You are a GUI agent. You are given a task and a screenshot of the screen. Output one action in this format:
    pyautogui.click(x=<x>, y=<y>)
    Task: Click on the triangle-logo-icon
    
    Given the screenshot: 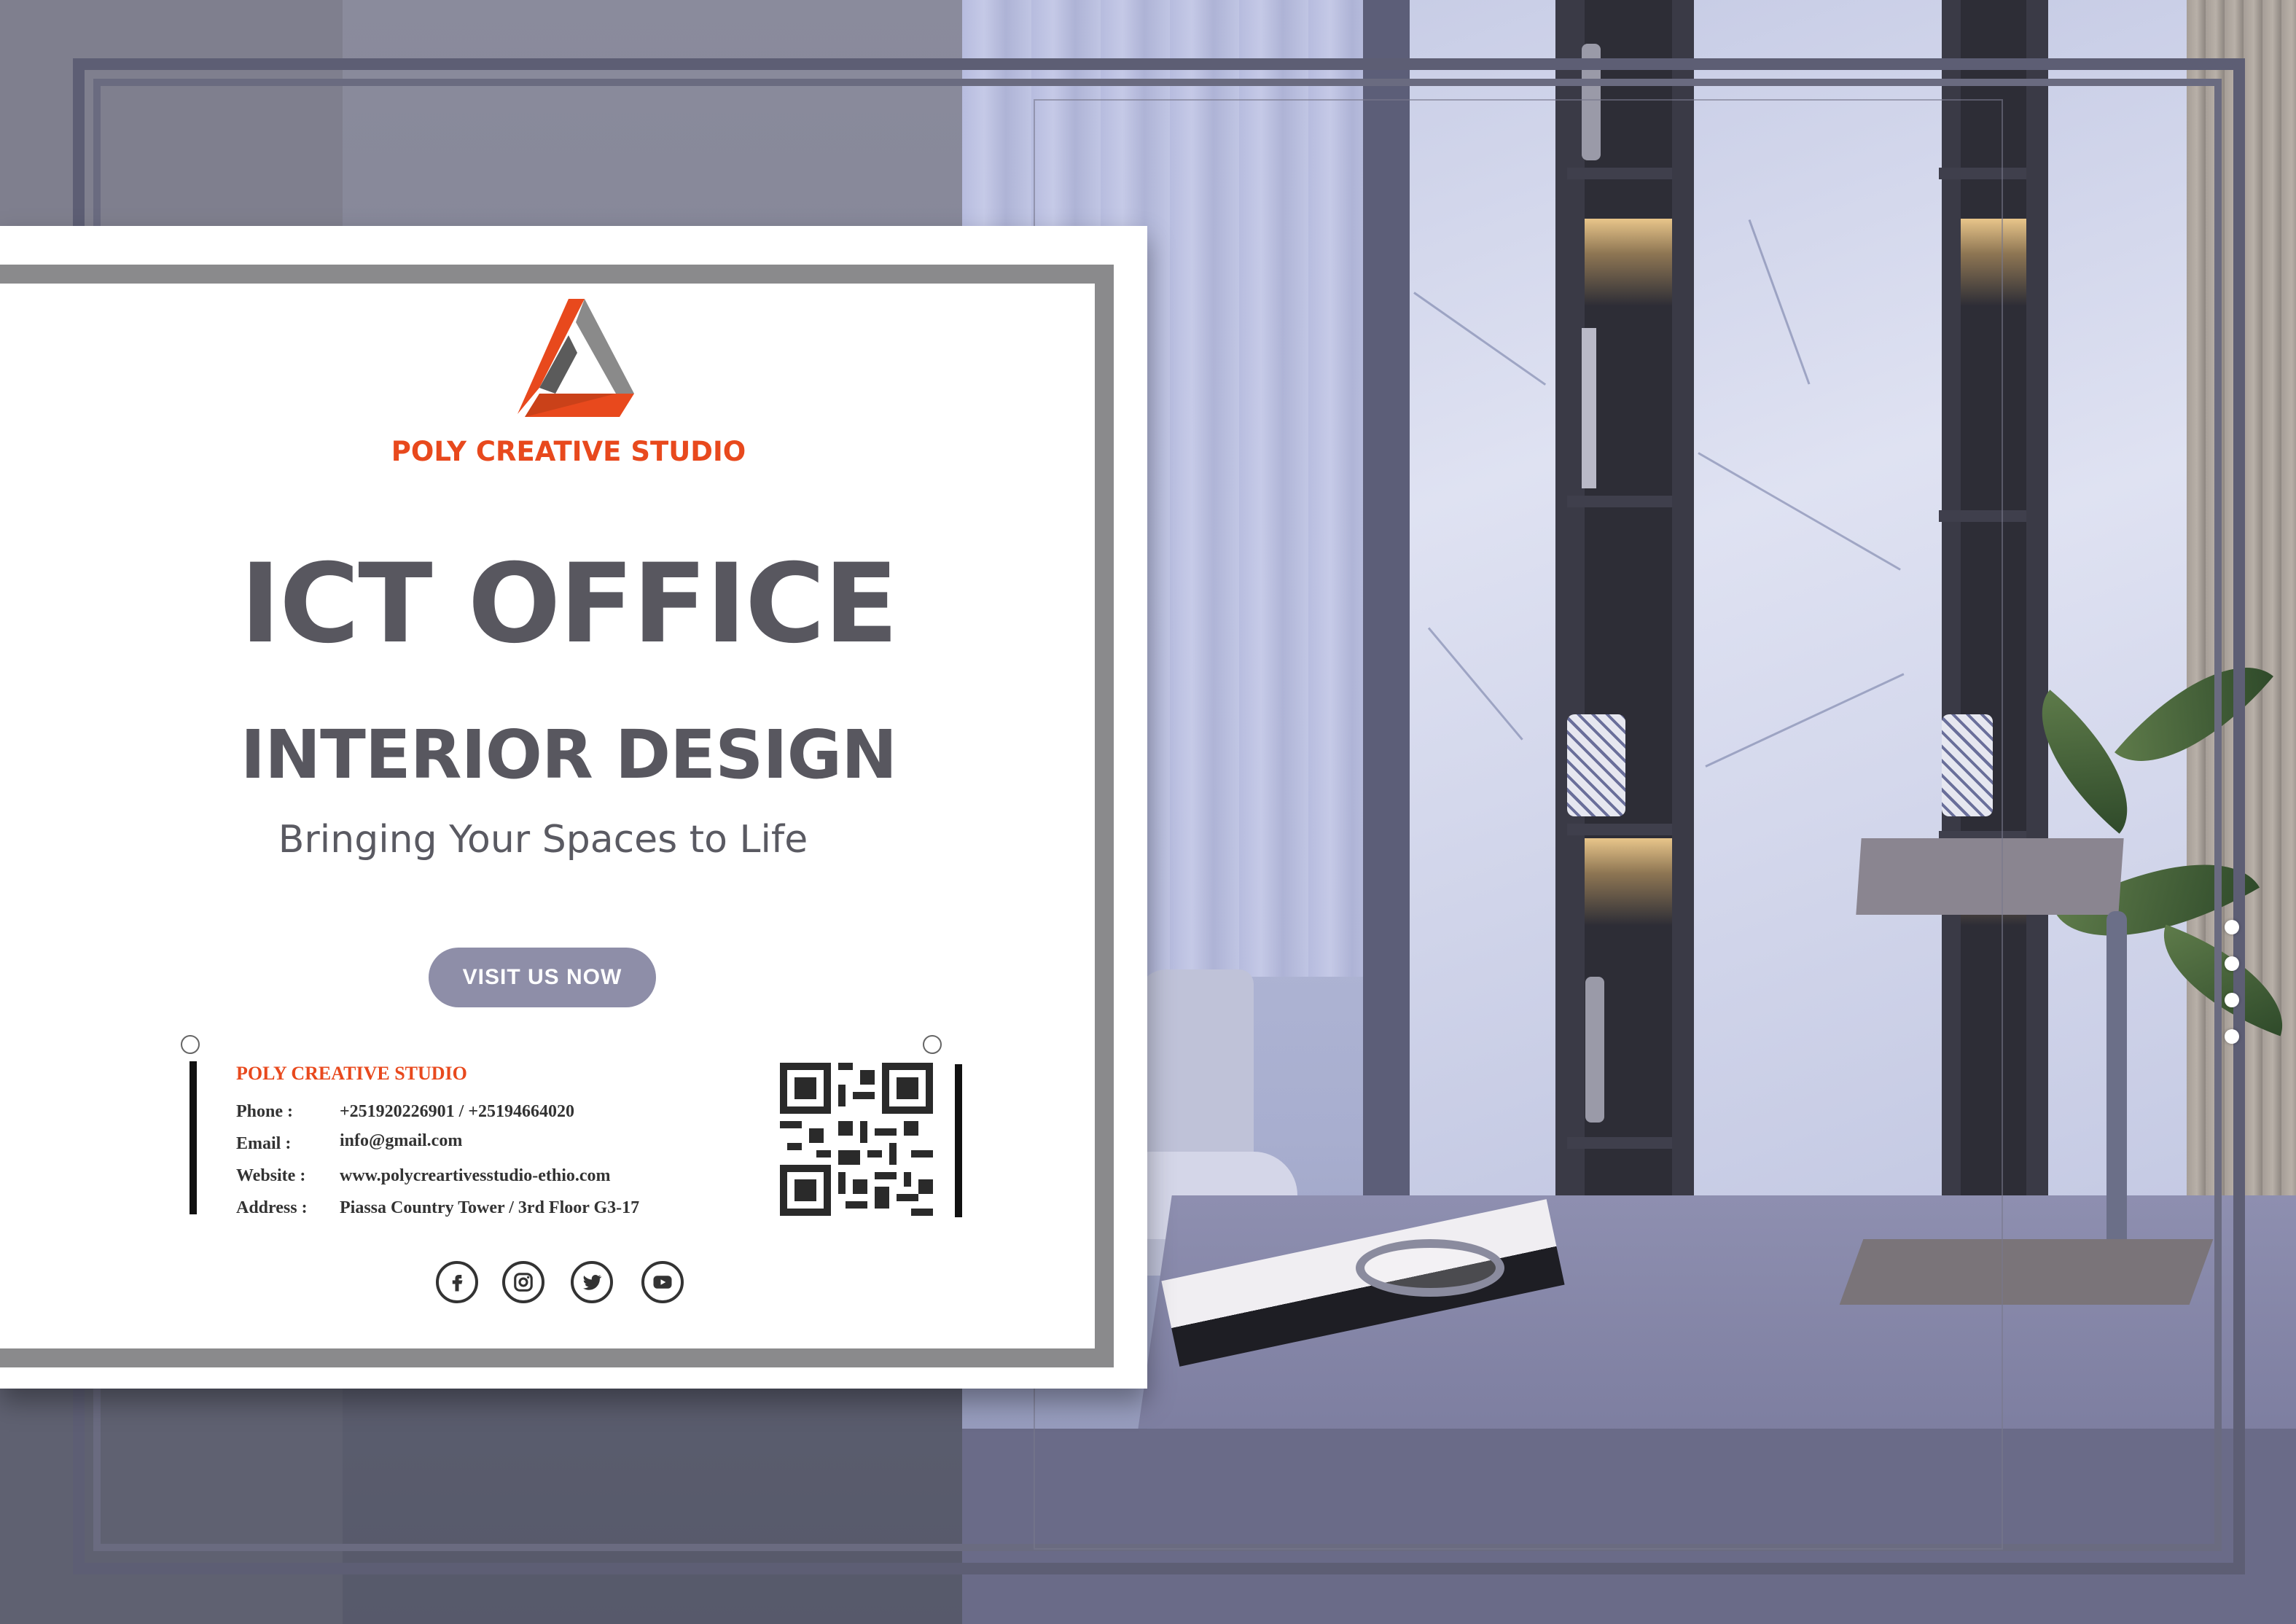 What is the action you would take?
    pyautogui.click(x=576, y=358)
    